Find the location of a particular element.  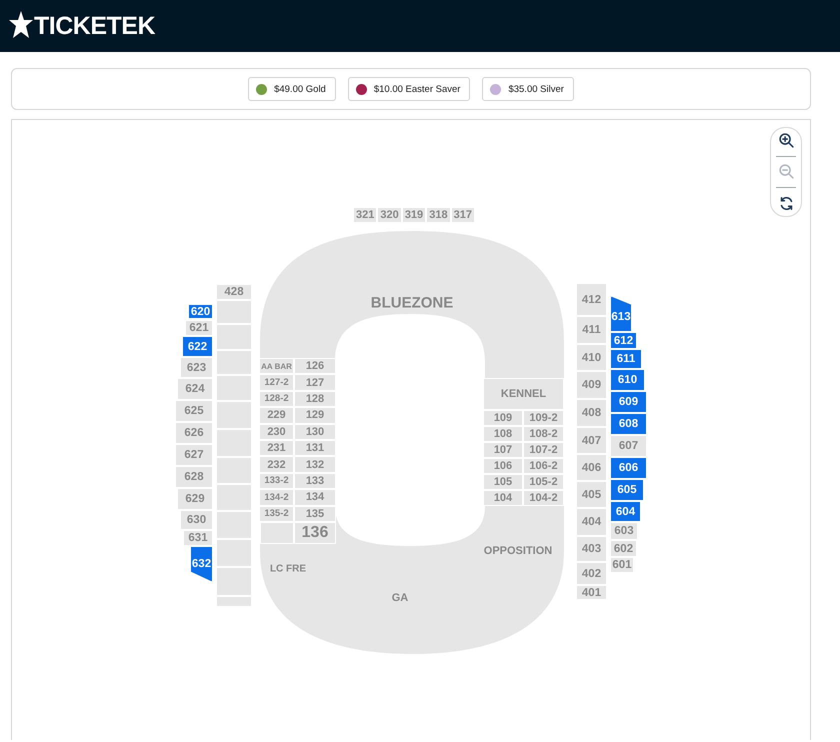

seat-section: 136 is located at coordinates (315, 533).